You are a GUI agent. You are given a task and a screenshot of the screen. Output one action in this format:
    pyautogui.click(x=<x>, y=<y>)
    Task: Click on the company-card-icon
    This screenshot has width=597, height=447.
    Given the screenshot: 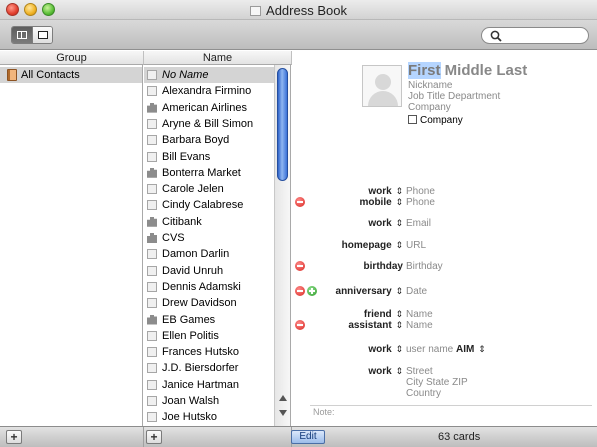 What is the action you would take?
    pyautogui.click(x=152, y=172)
    